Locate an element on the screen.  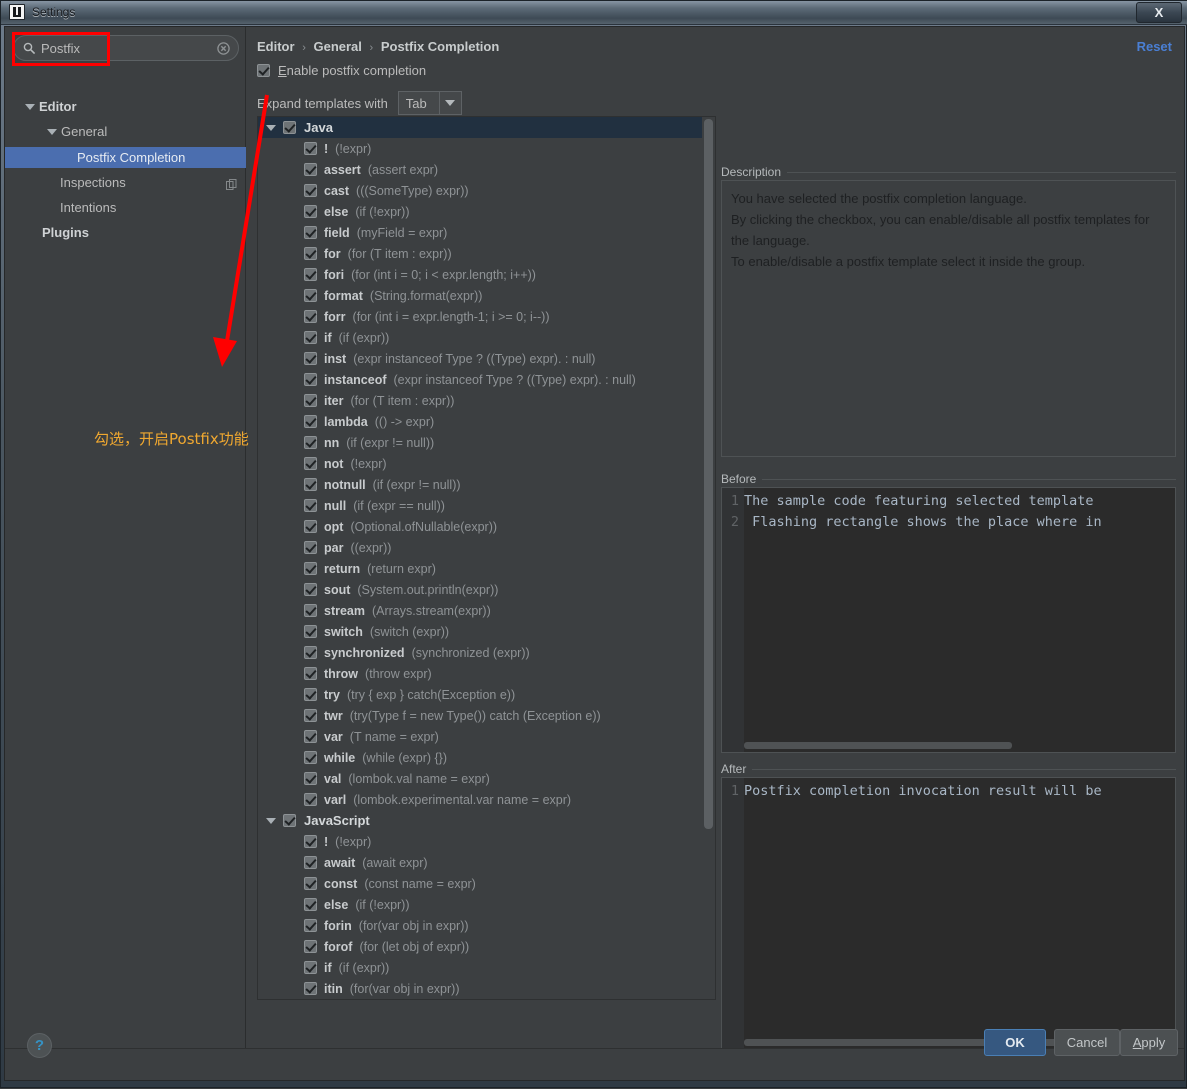
template-row: try (try { exp } catch(Exception e)) is located at coordinates (480, 694).